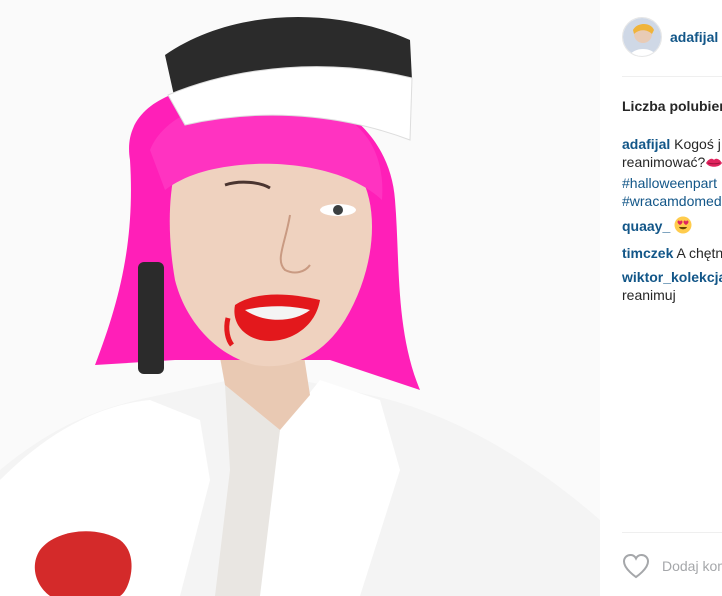 Image resolution: width=722 pixels, height=596 pixels. I want to click on avatar, so click(642, 37).